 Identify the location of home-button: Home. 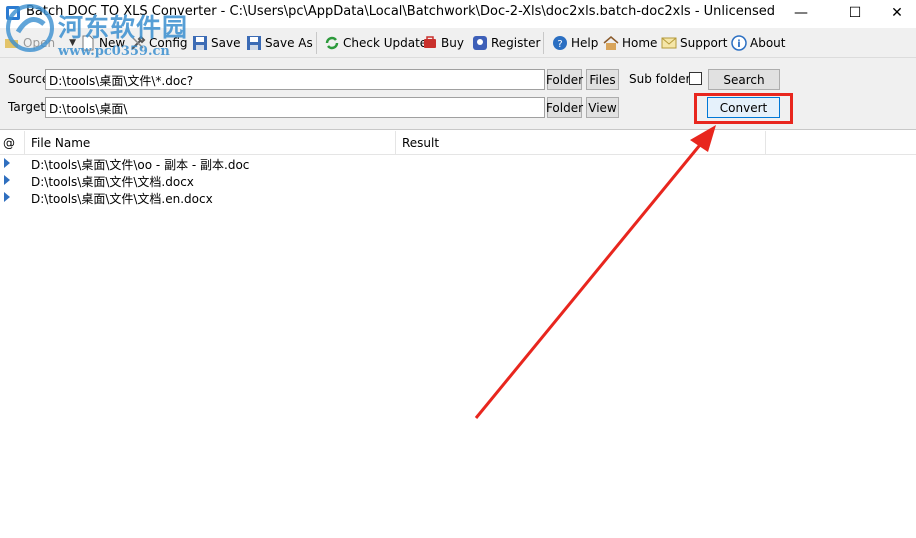
(630, 43).